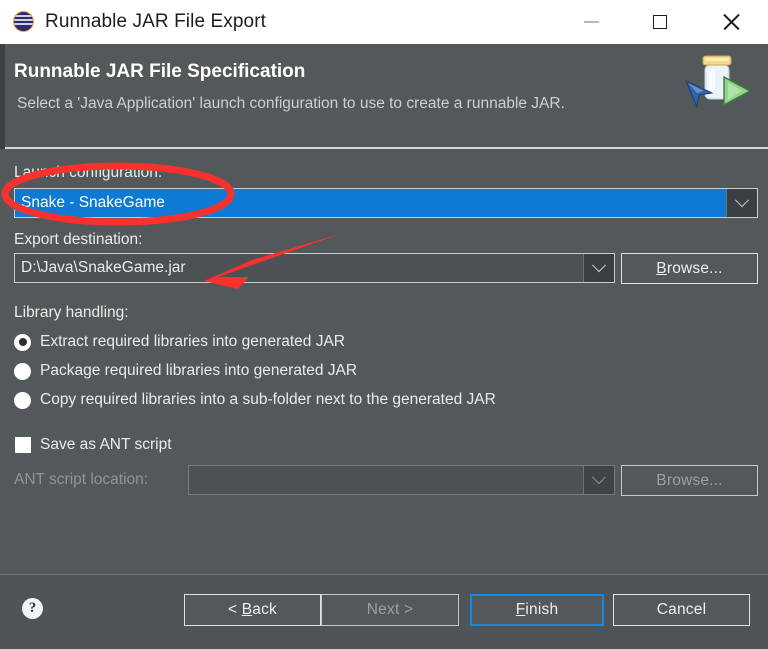 The width and height of the screenshot is (768, 649). I want to click on radio-indicator-copy, so click(22, 400).